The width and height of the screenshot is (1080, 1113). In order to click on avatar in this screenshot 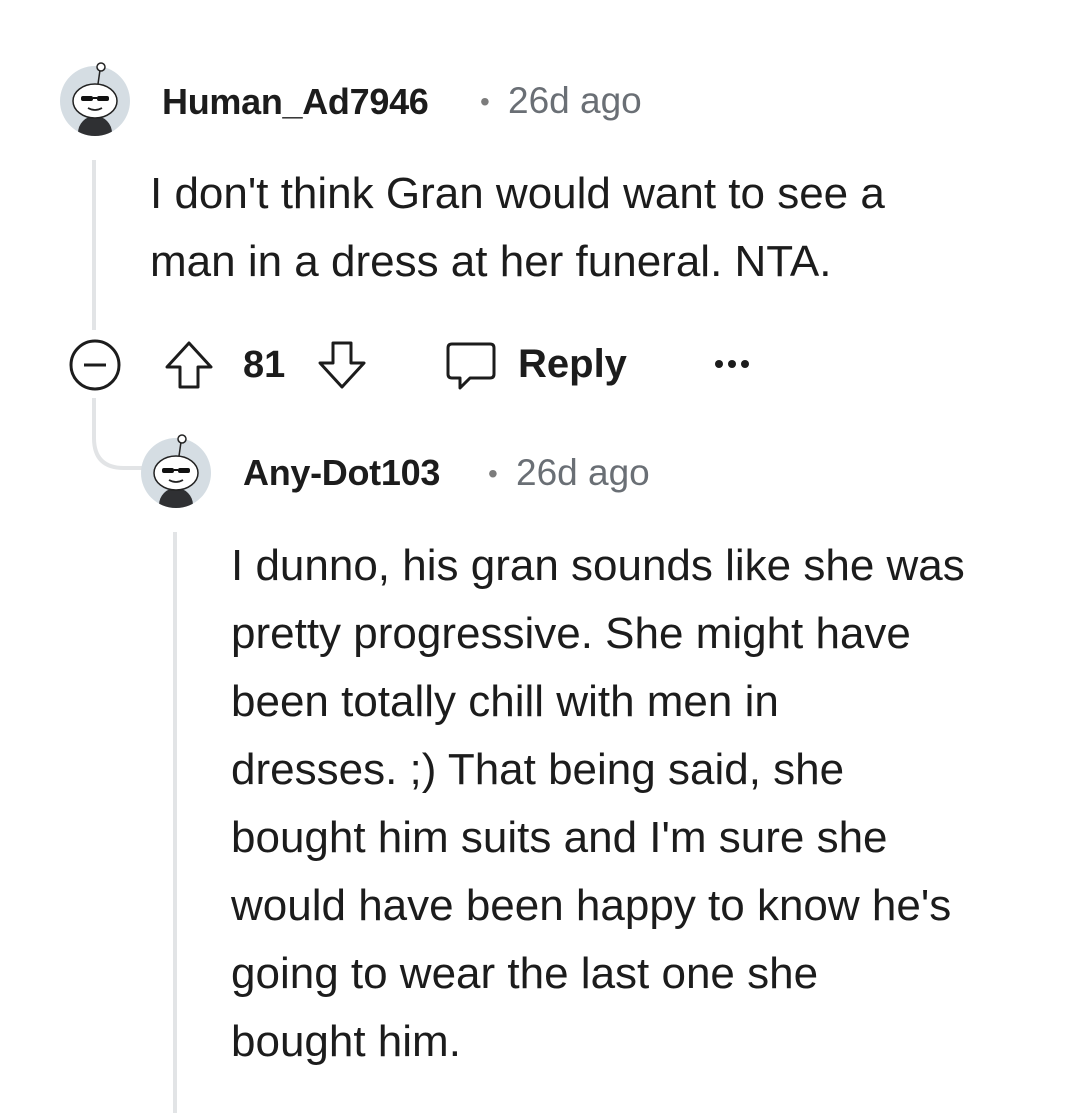, I will do `click(176, 470)`.